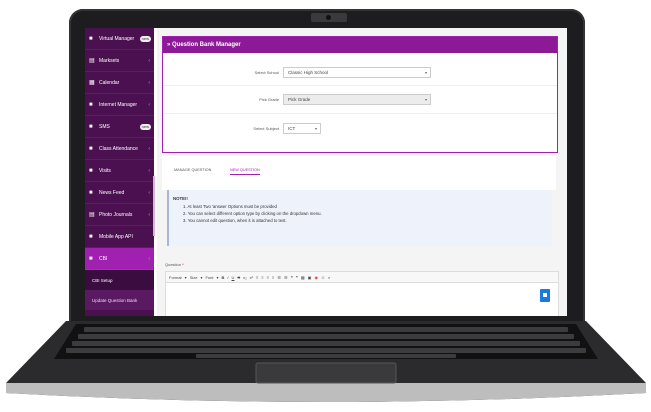  Describe the element at coordinates (91, 104) in the screenshot. I see `globe-icon: ■` at that location.